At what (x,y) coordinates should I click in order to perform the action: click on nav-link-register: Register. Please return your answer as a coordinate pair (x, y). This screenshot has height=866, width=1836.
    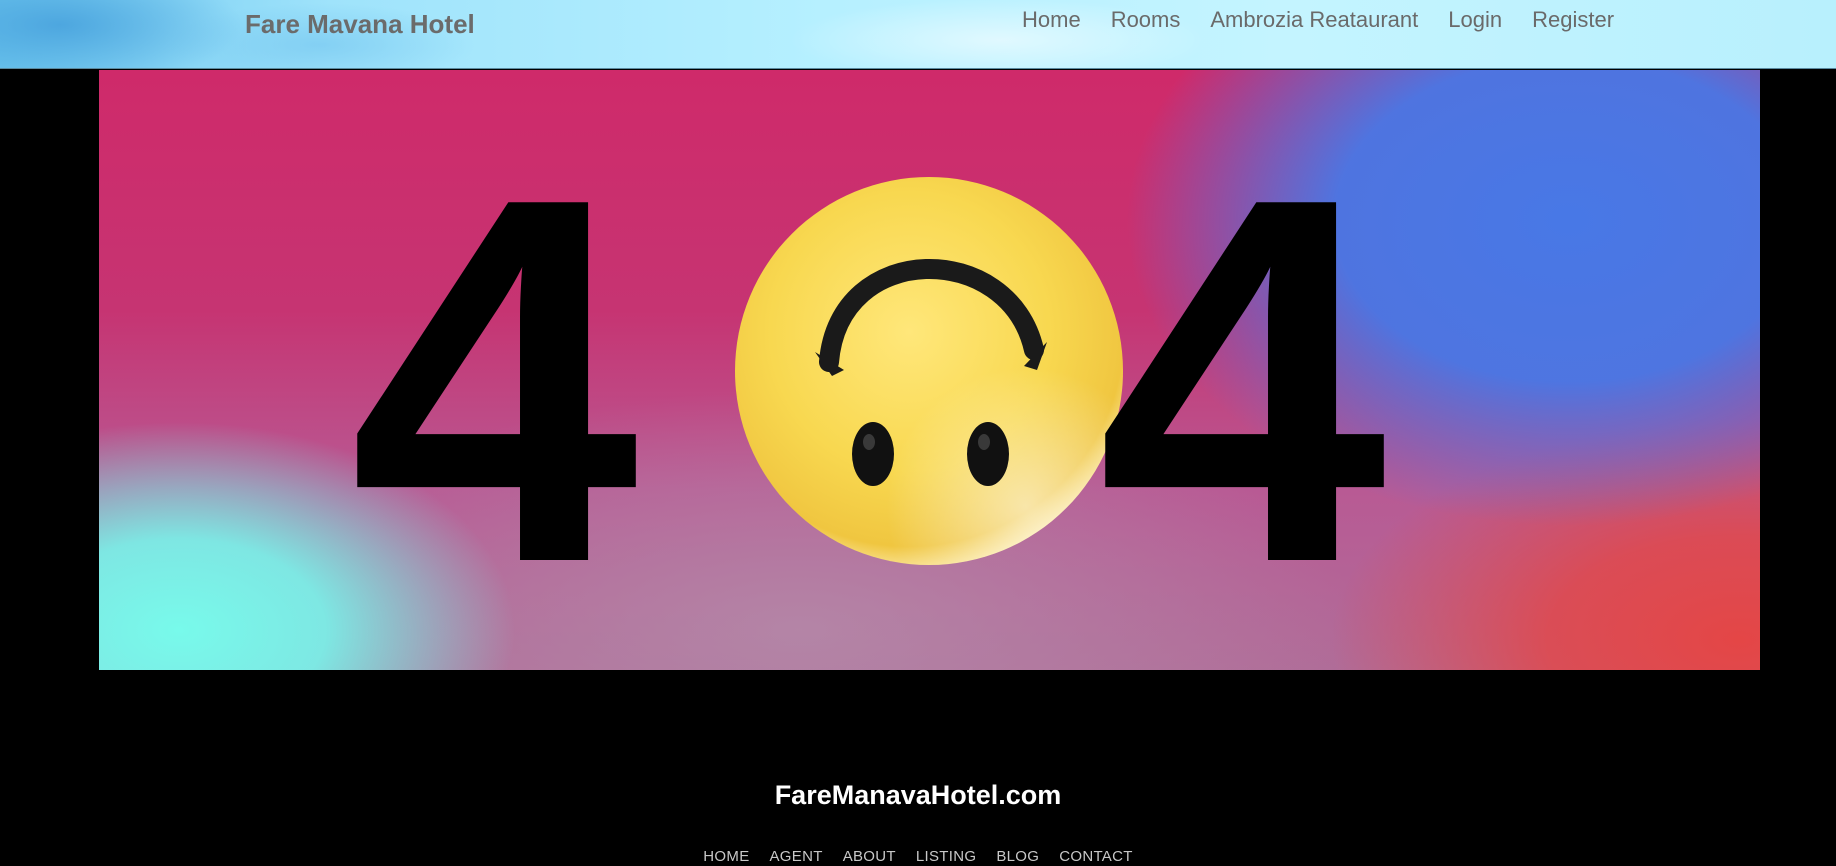
    Looking at the image, I should click on (1573, 20).